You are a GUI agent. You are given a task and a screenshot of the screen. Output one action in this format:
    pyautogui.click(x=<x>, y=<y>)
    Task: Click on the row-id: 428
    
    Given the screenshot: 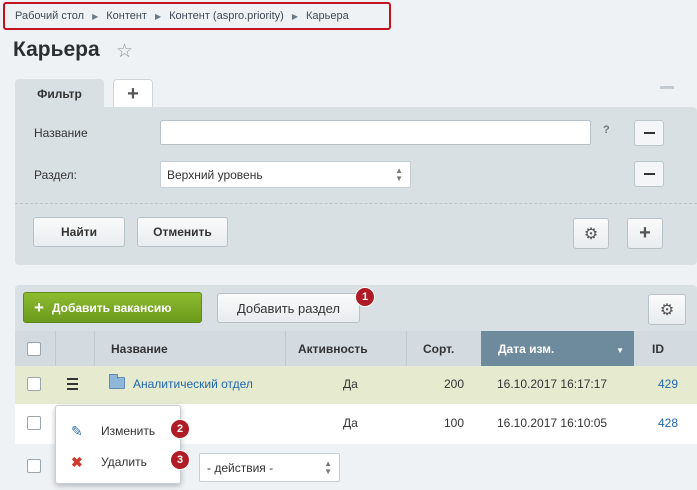 What is the action you would take?
    pyautogui.click(x=668, y=423)
    